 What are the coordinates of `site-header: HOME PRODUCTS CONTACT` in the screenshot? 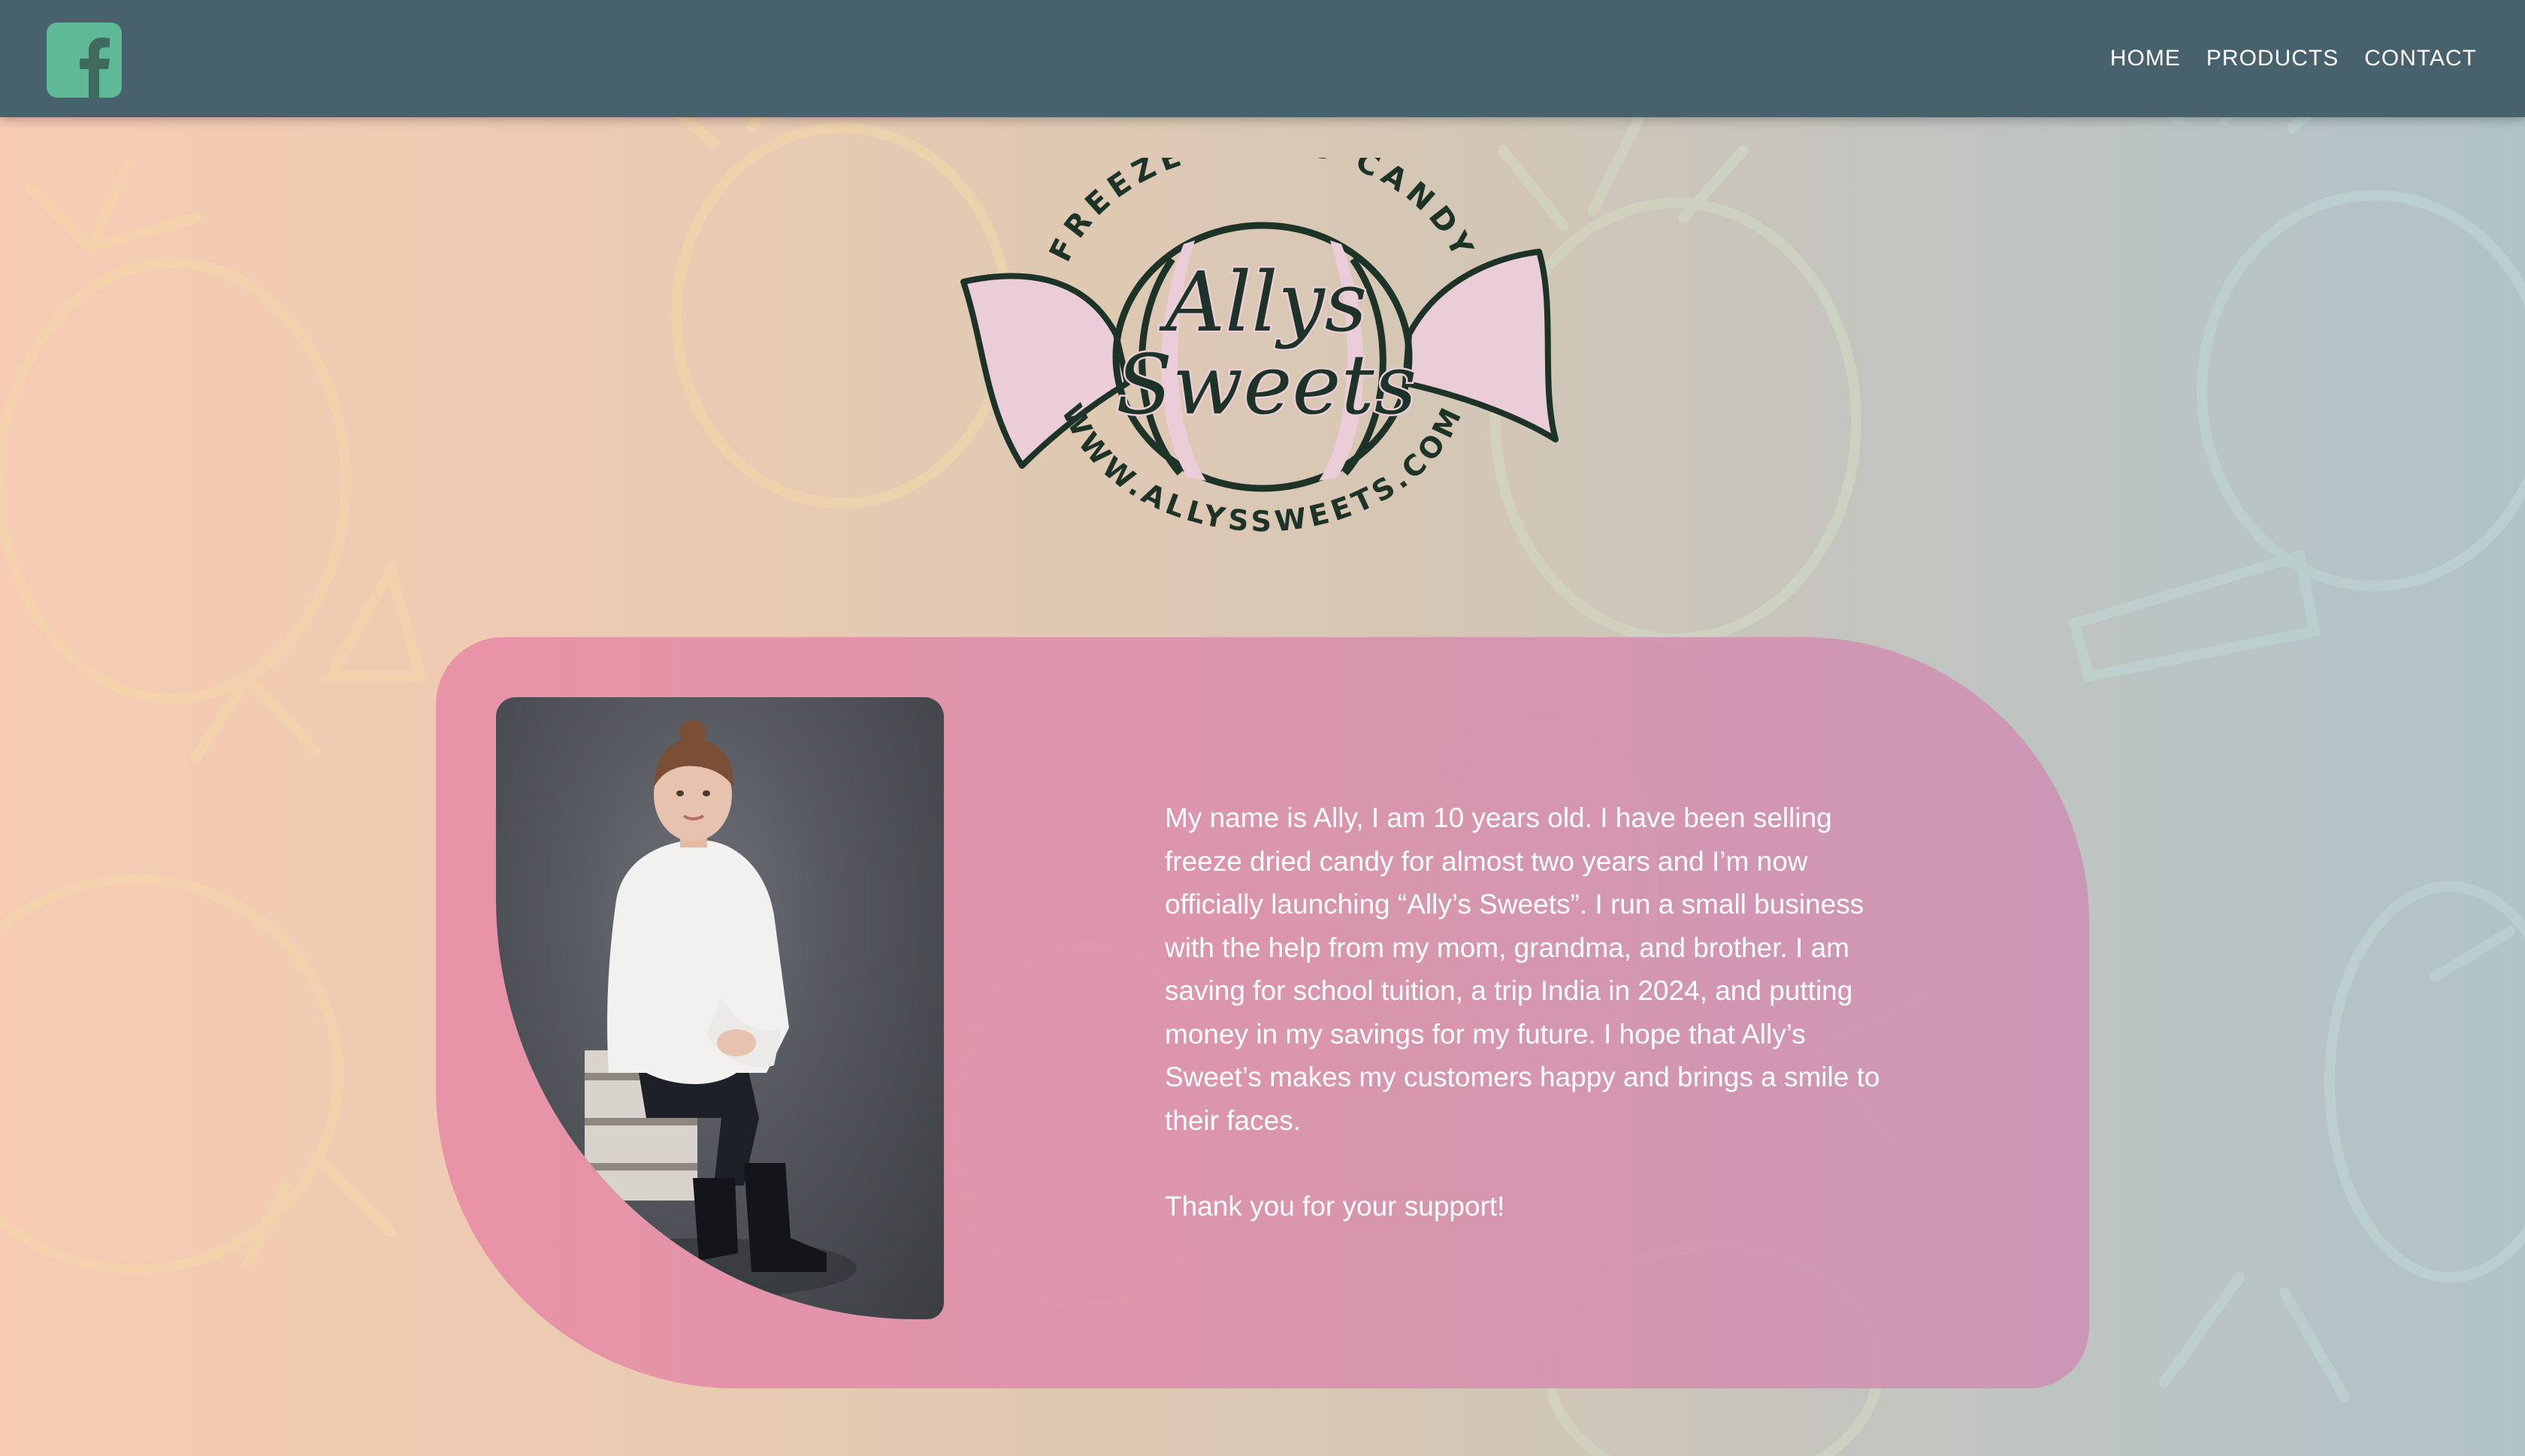 It's located at (1262, 58).